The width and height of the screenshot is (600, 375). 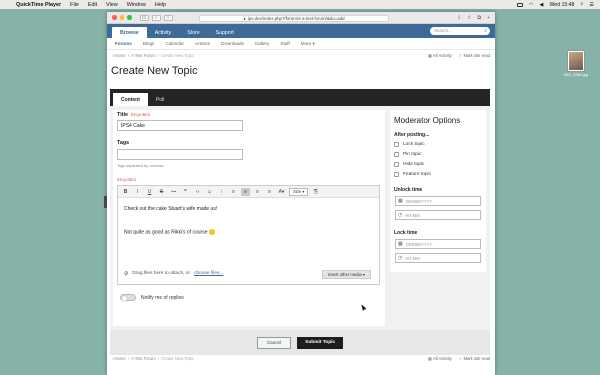 What do you see at coordinates (262, 43) in the screenshot?
I see `subnav-gallery: Gallery` at bounding box center [262, 43].